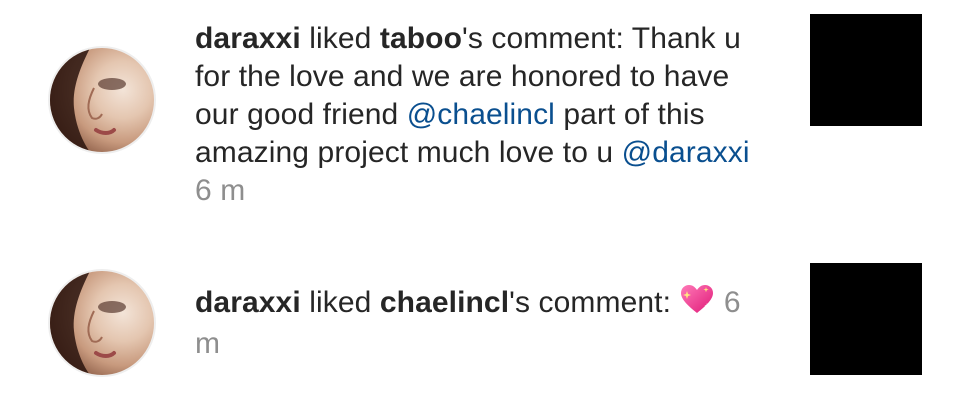 The height and width of the screenshot is (400, 960). What do you see at coordinates (421, 38) in the screenshot?
I see `target-username: taboo` at bounding box center [421, 38].